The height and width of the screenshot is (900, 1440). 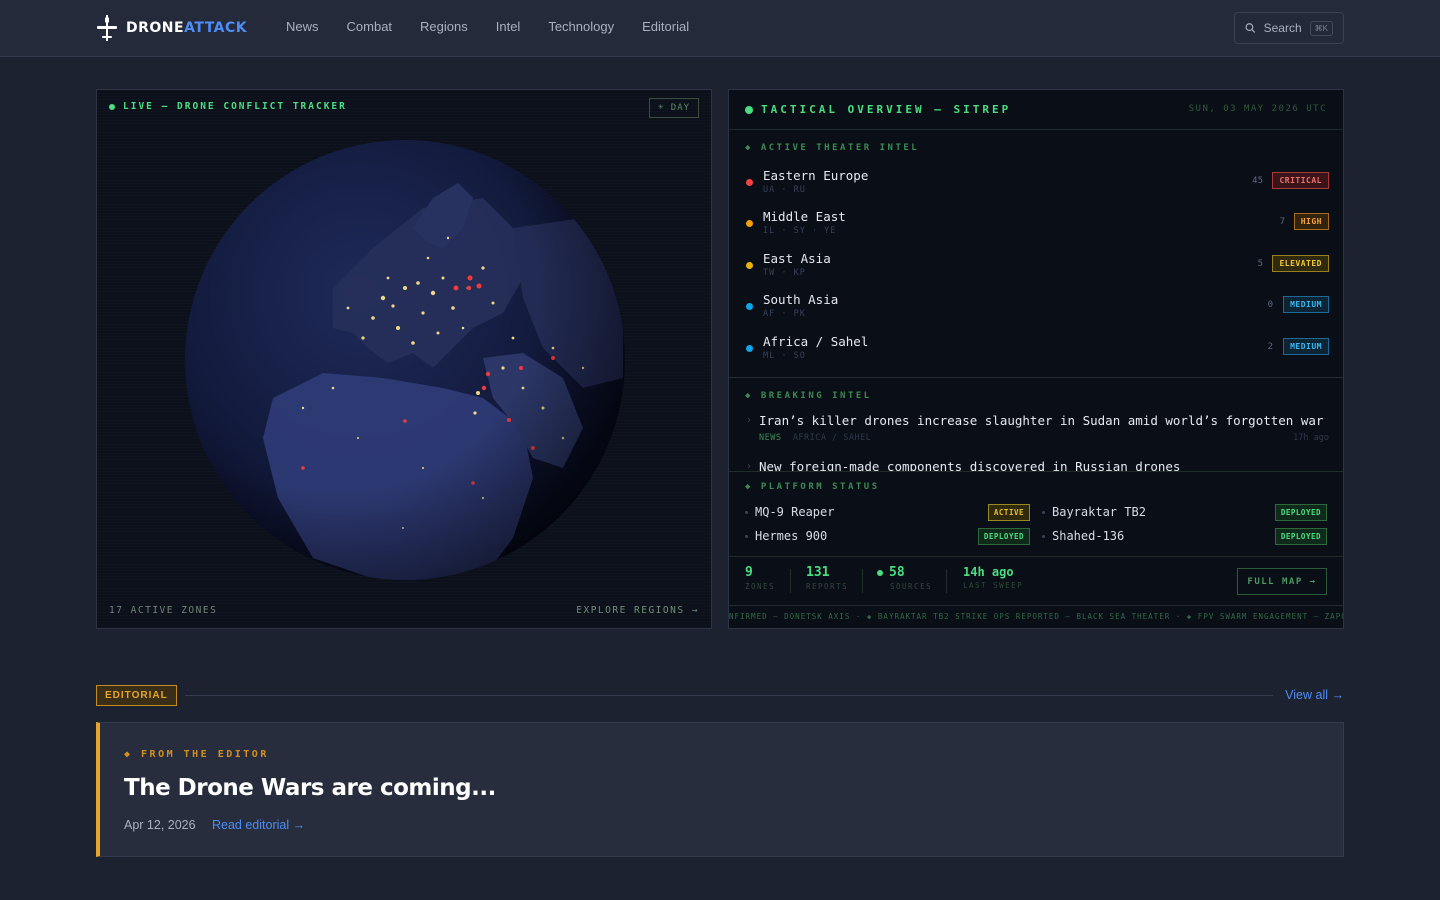 What do you see at coordinates (1311, 438) in the screenshot?
I see `breaking-time: 17h ago` at bounding box center [1311, 438].